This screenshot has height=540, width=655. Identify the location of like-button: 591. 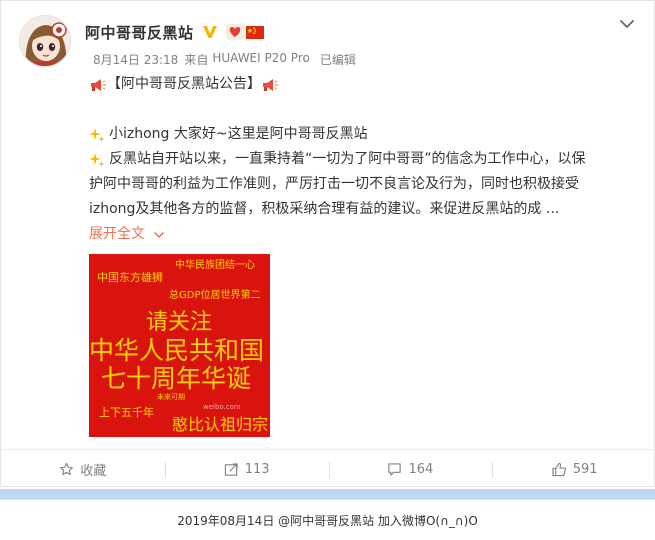
(573, 469).